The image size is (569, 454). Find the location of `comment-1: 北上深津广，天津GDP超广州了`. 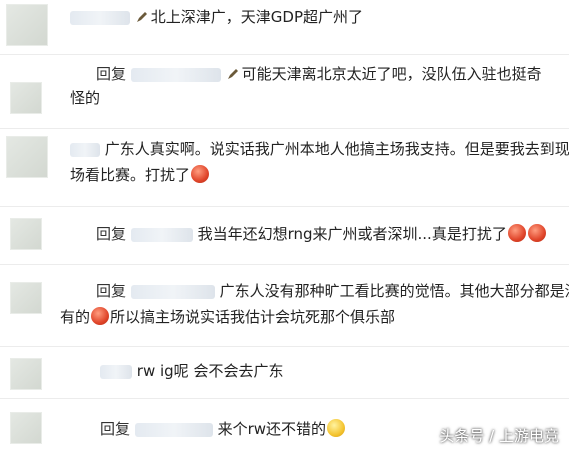

comment-1: 北上深津广，天津GDP超广州了 is located at coordinates (284, 25).